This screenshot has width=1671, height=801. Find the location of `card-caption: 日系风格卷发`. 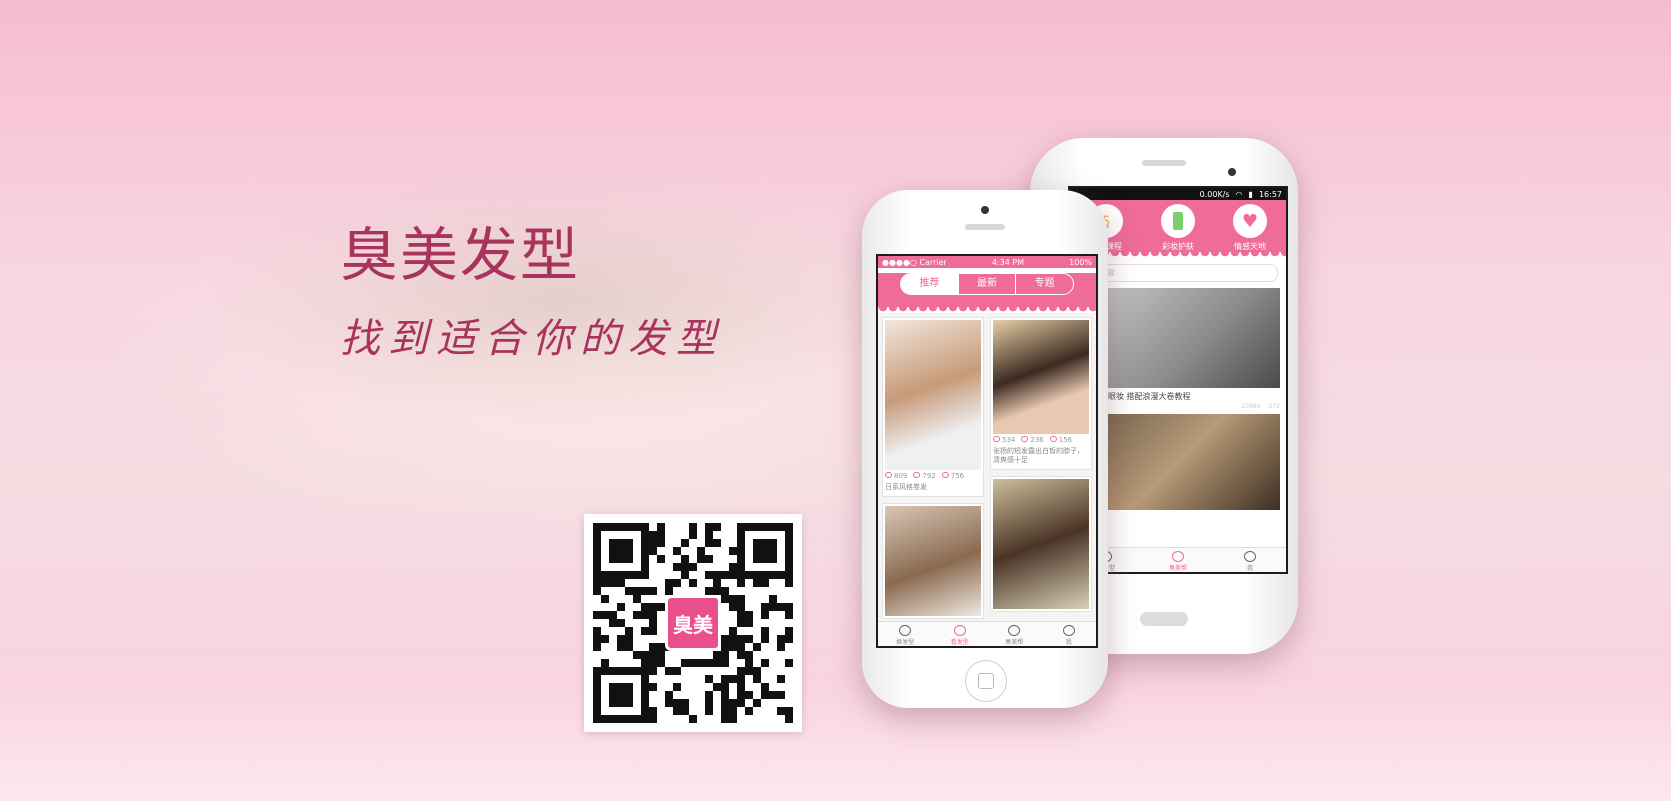

card-caption: 日系风格卷发 is located at coordinates (906, 487).